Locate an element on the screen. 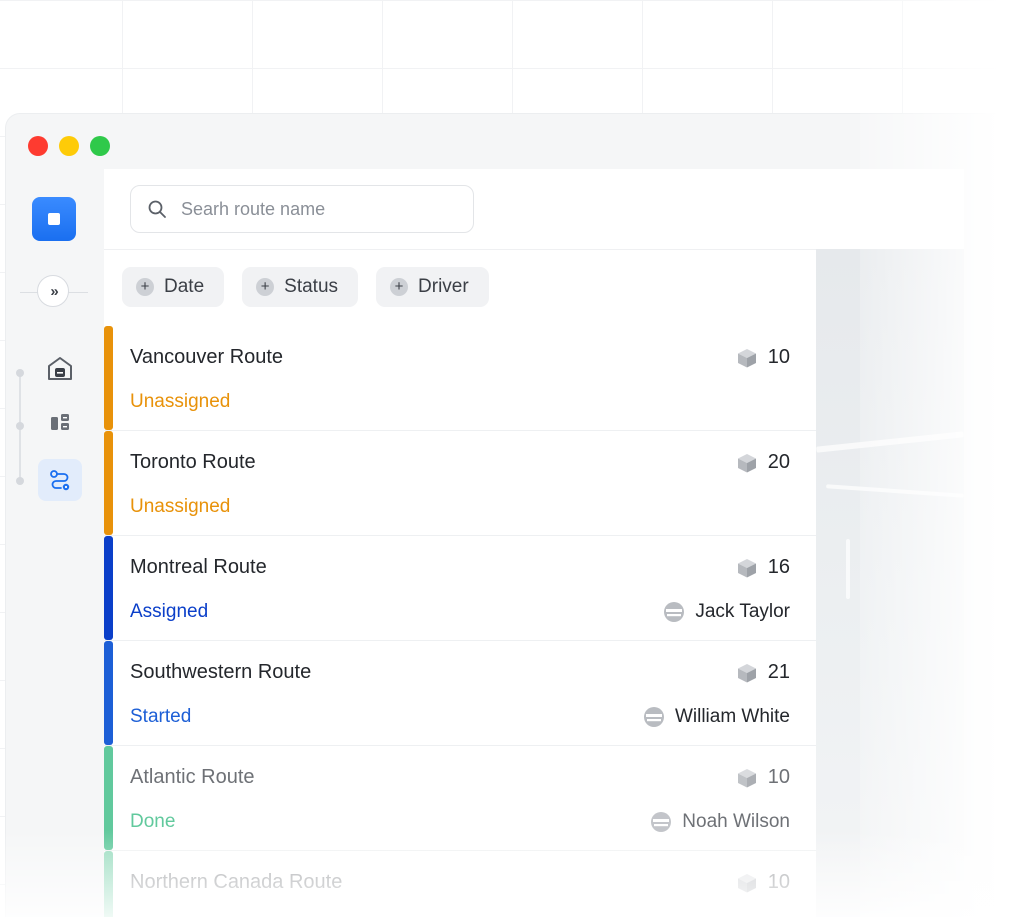  inventory-icon is located at coordinates (60, 422).